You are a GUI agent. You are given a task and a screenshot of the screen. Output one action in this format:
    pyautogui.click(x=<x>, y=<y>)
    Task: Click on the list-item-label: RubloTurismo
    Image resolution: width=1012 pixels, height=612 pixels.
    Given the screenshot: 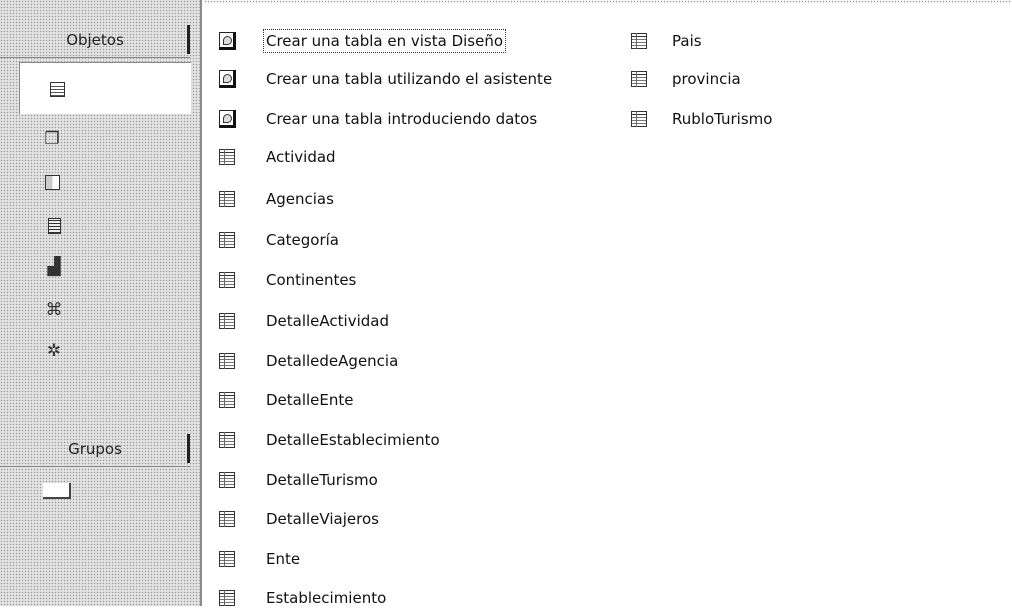 What is the action you would take?
    pyautogui.click(x=722, y=119)
    